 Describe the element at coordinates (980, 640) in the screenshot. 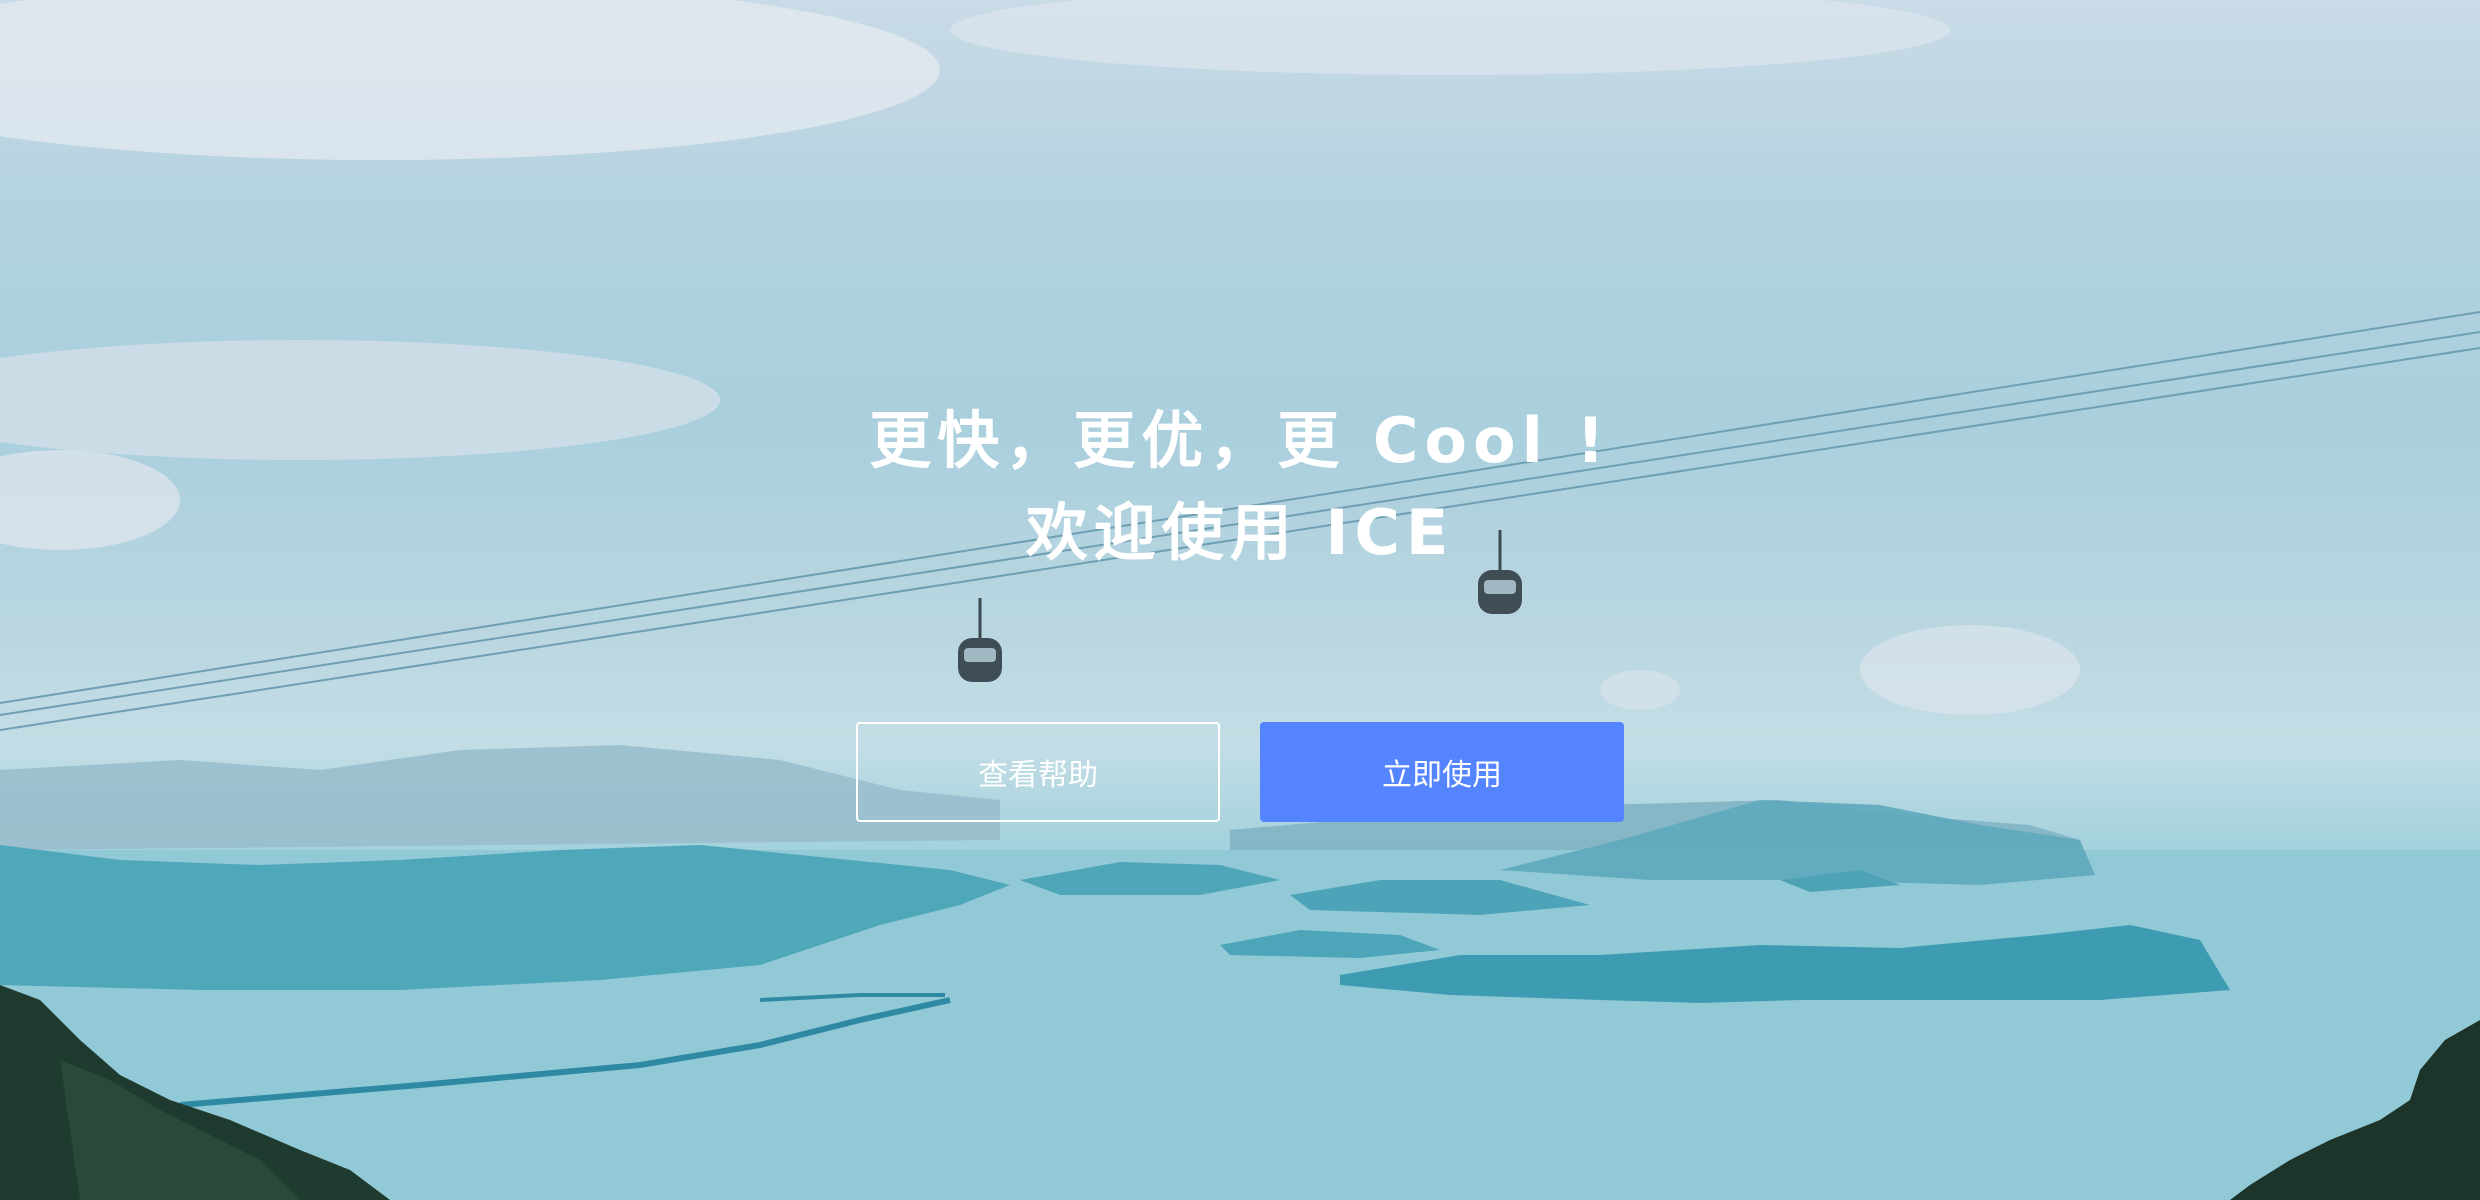

I see `cable-car-left` at that location.